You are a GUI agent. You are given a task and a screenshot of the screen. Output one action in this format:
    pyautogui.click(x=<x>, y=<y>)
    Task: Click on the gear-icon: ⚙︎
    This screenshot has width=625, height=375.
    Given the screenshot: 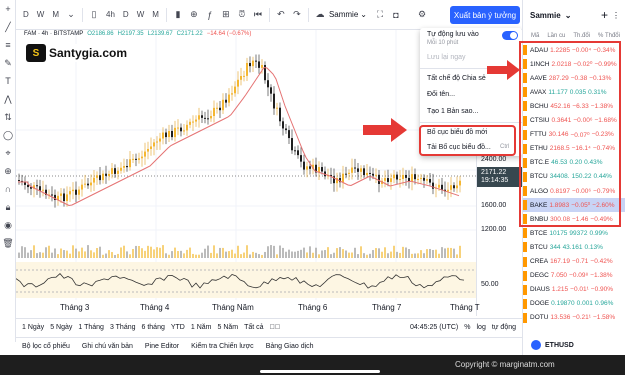 What is the action you would take?
    pyautogui.click(x=422, y=15)
    